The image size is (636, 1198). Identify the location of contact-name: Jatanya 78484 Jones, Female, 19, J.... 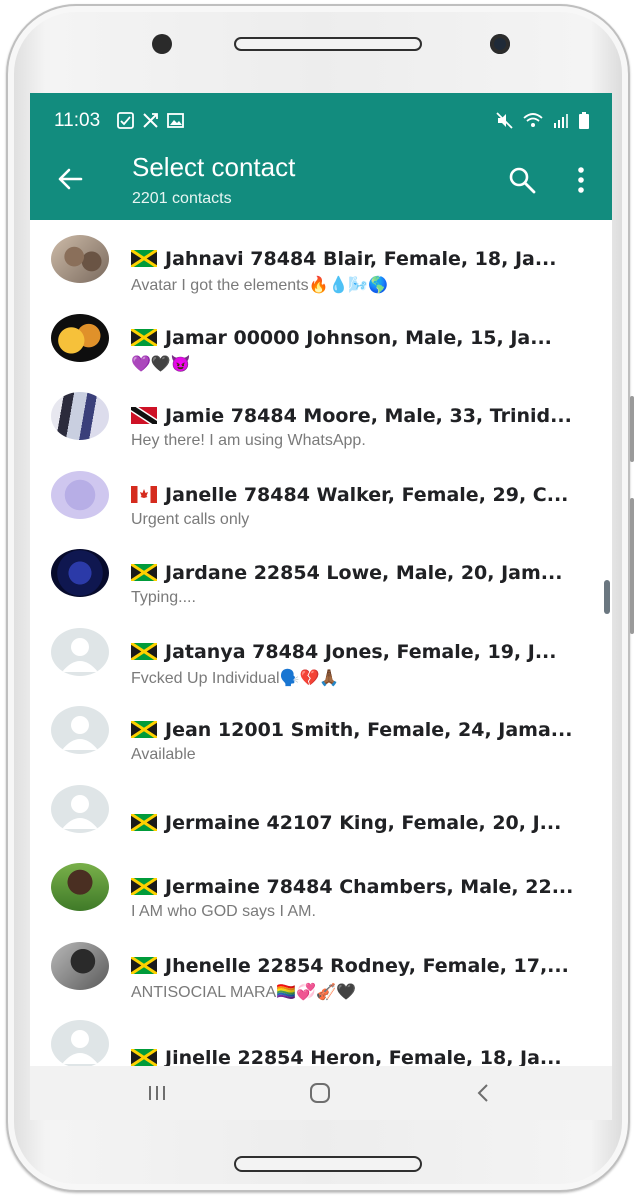
(356, 652).